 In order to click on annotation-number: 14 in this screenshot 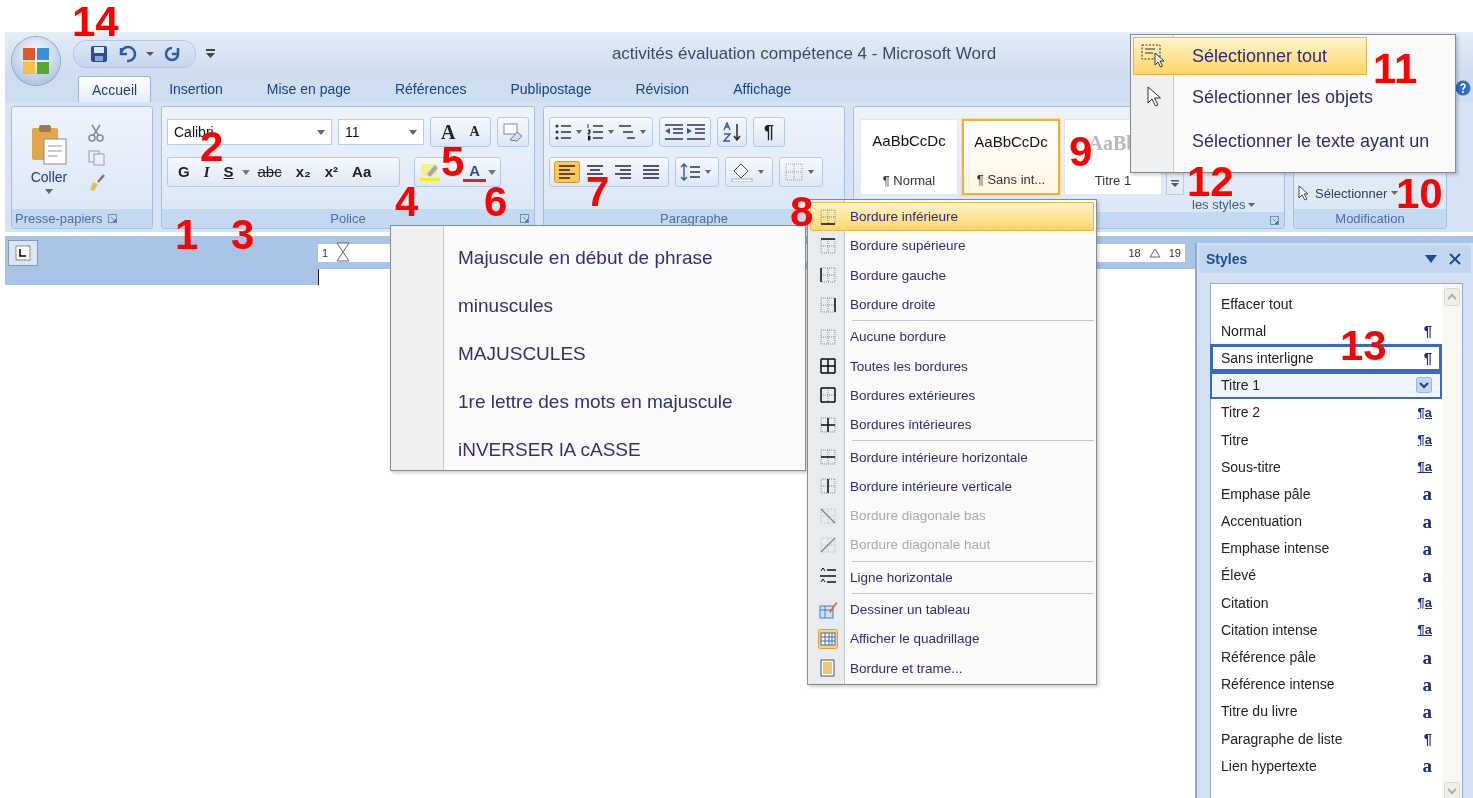, I will do `click(95, 21)`.